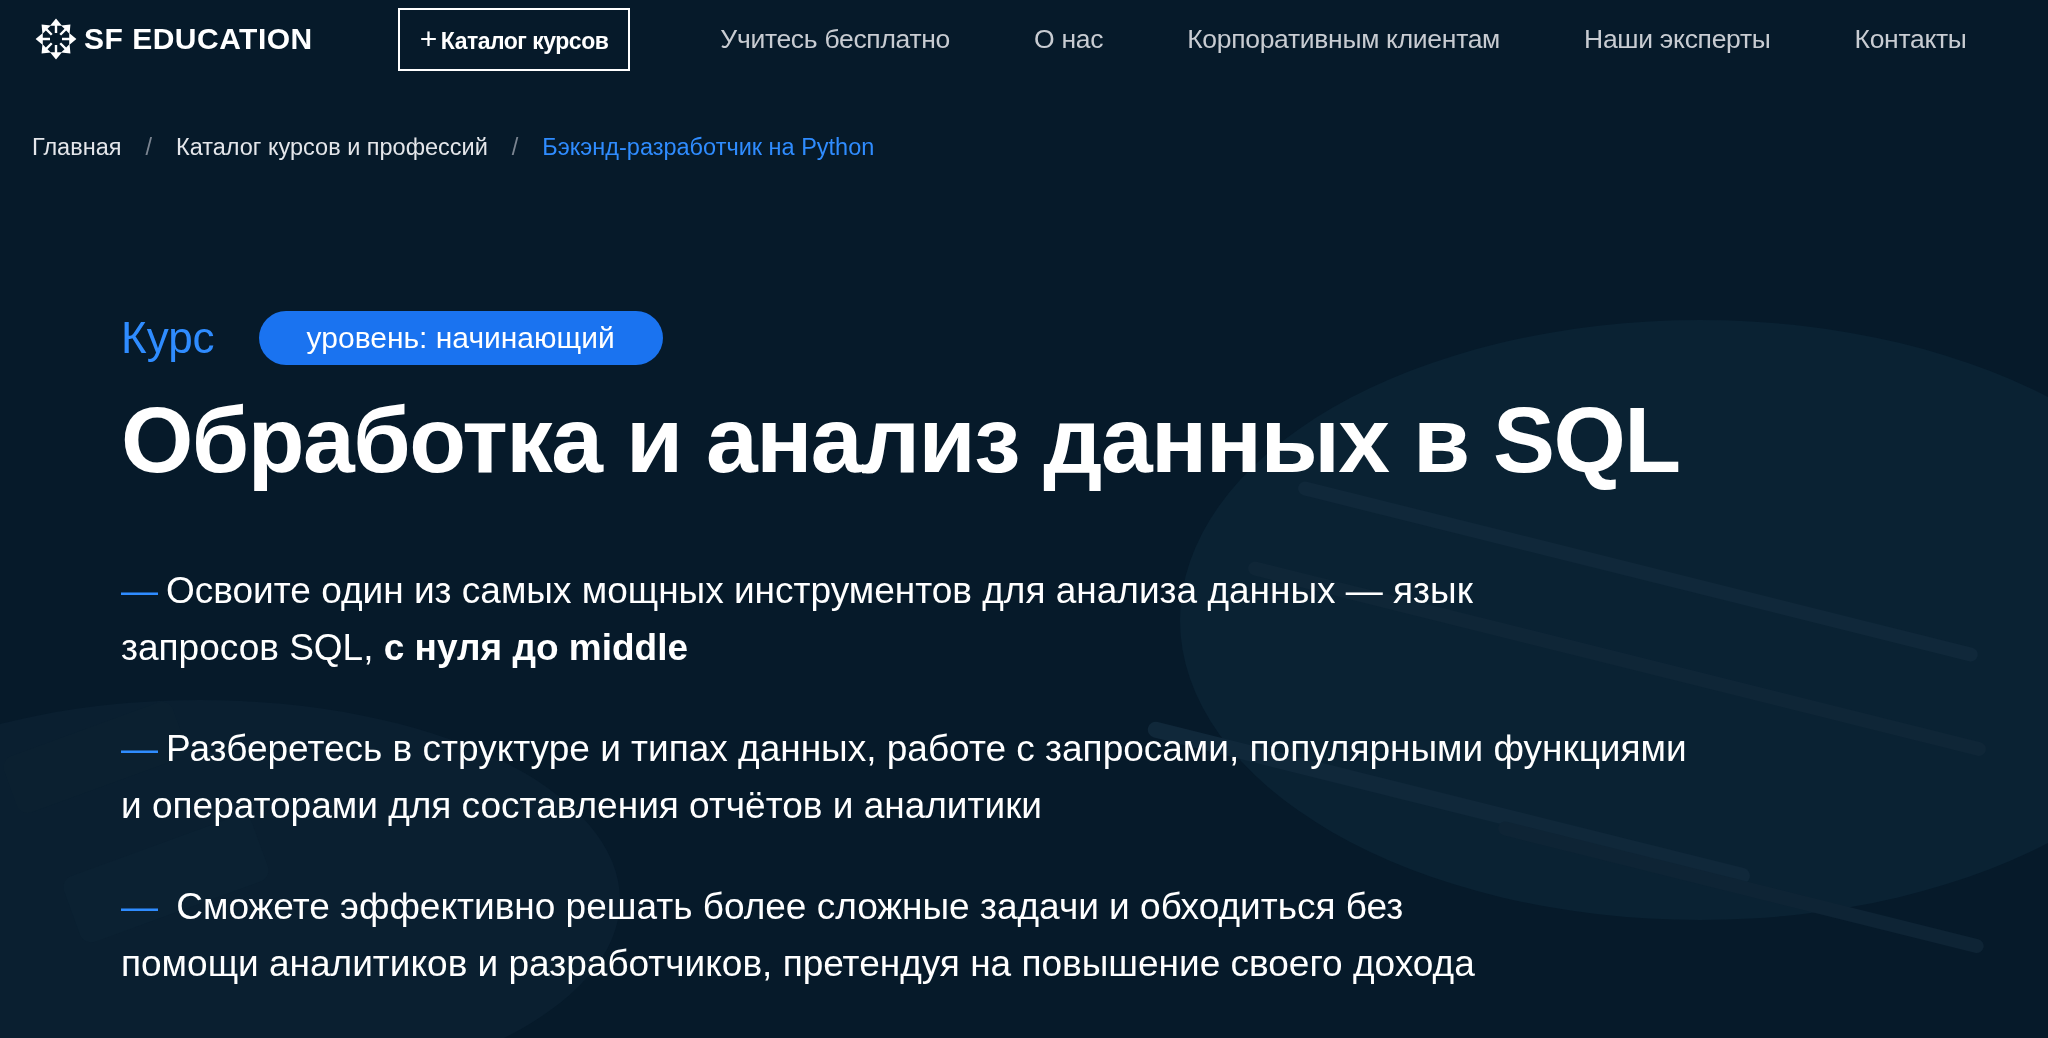  I want to click on nav-link: О нас, so click(1069, 39).